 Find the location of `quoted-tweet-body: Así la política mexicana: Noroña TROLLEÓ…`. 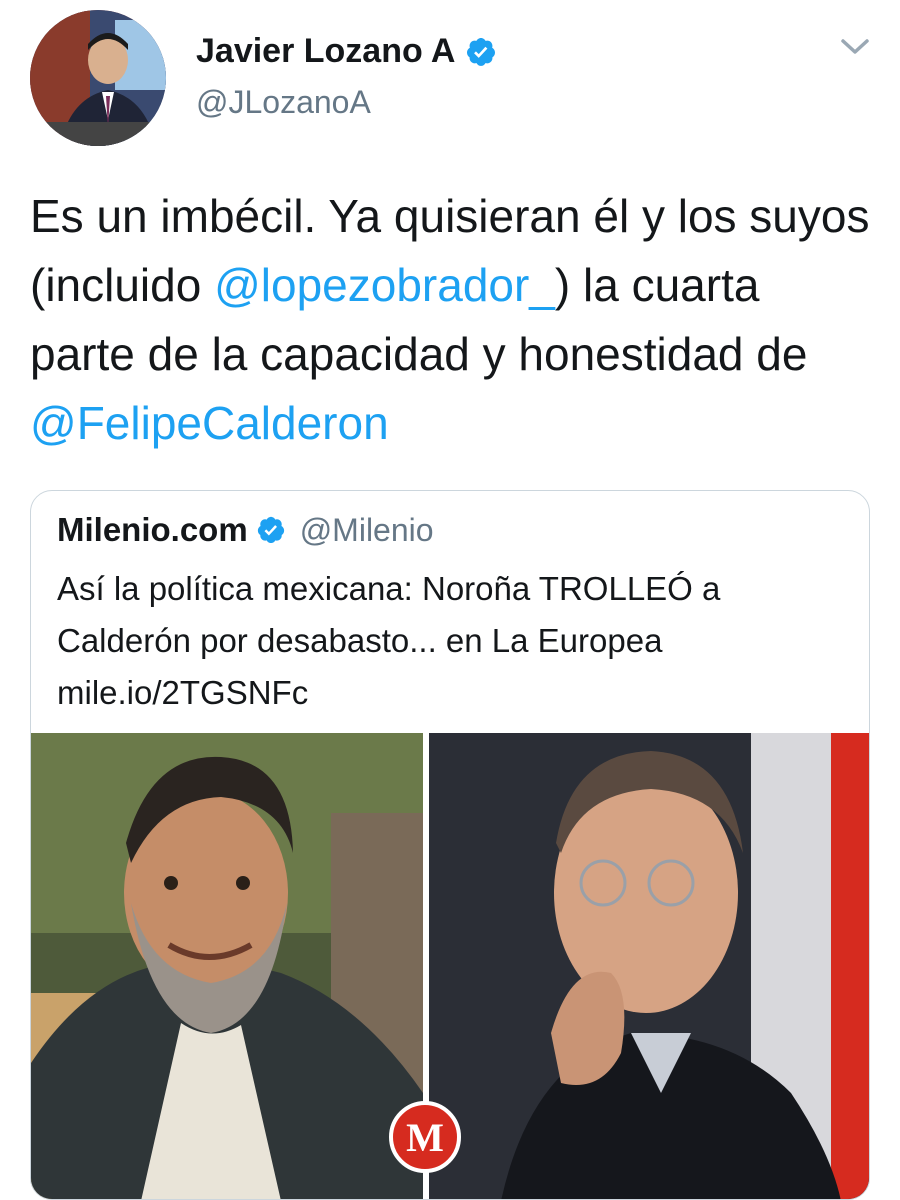

quoted-tweet-body: Así la política mexicana: Noroña TROLLEÓ… is located at coordinates (389, 614).